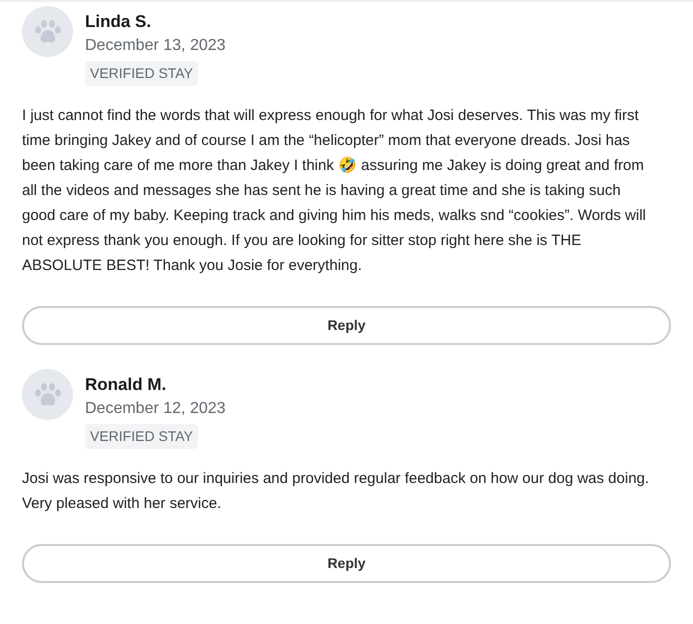 Image resolution: width=693 pixels, height=624 pixels. I want to click on reviewer-name: Ronald M., so click(125, 385).